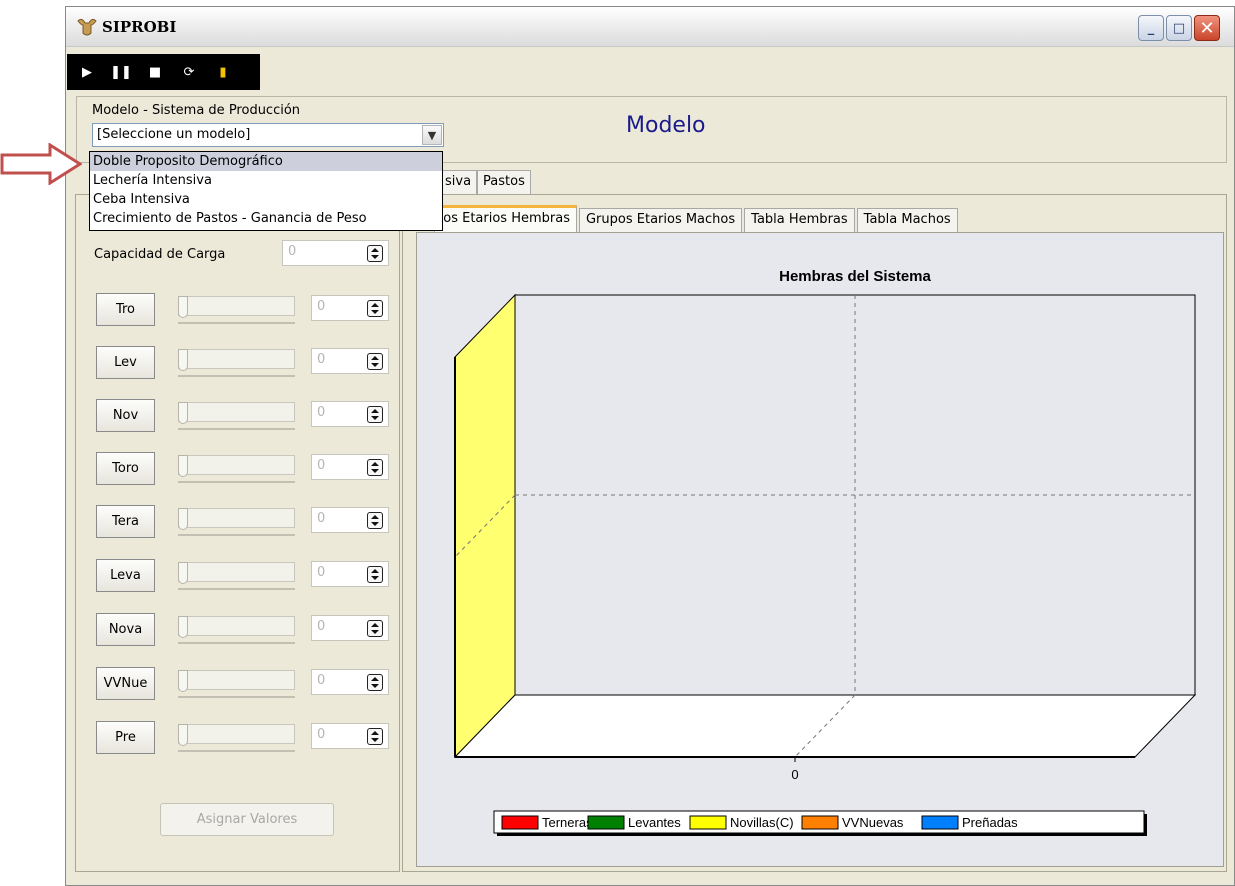 The height and width of the screenshot is (886, 1235). I want to click on close-button: ✕, so click(1207, 28).